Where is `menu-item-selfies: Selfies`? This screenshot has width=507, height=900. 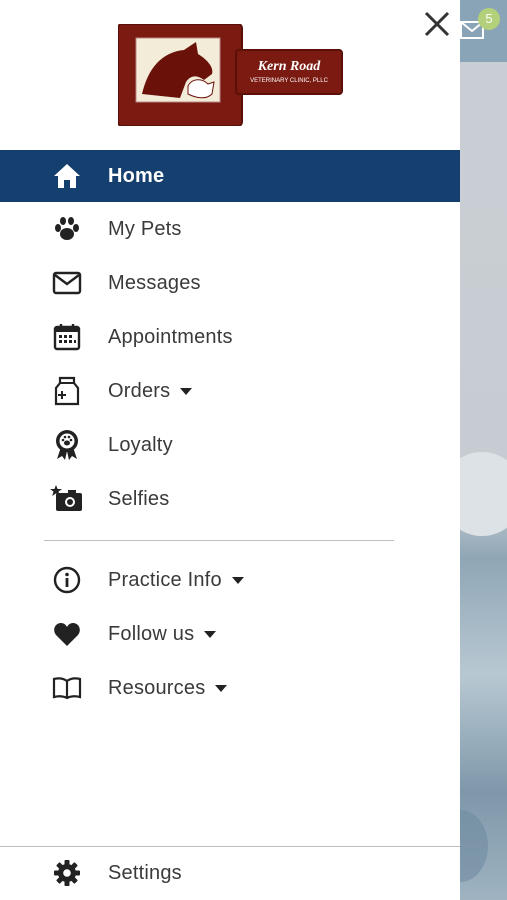
menu-item-selfies: Selfies is located at coordinates (230, 499).